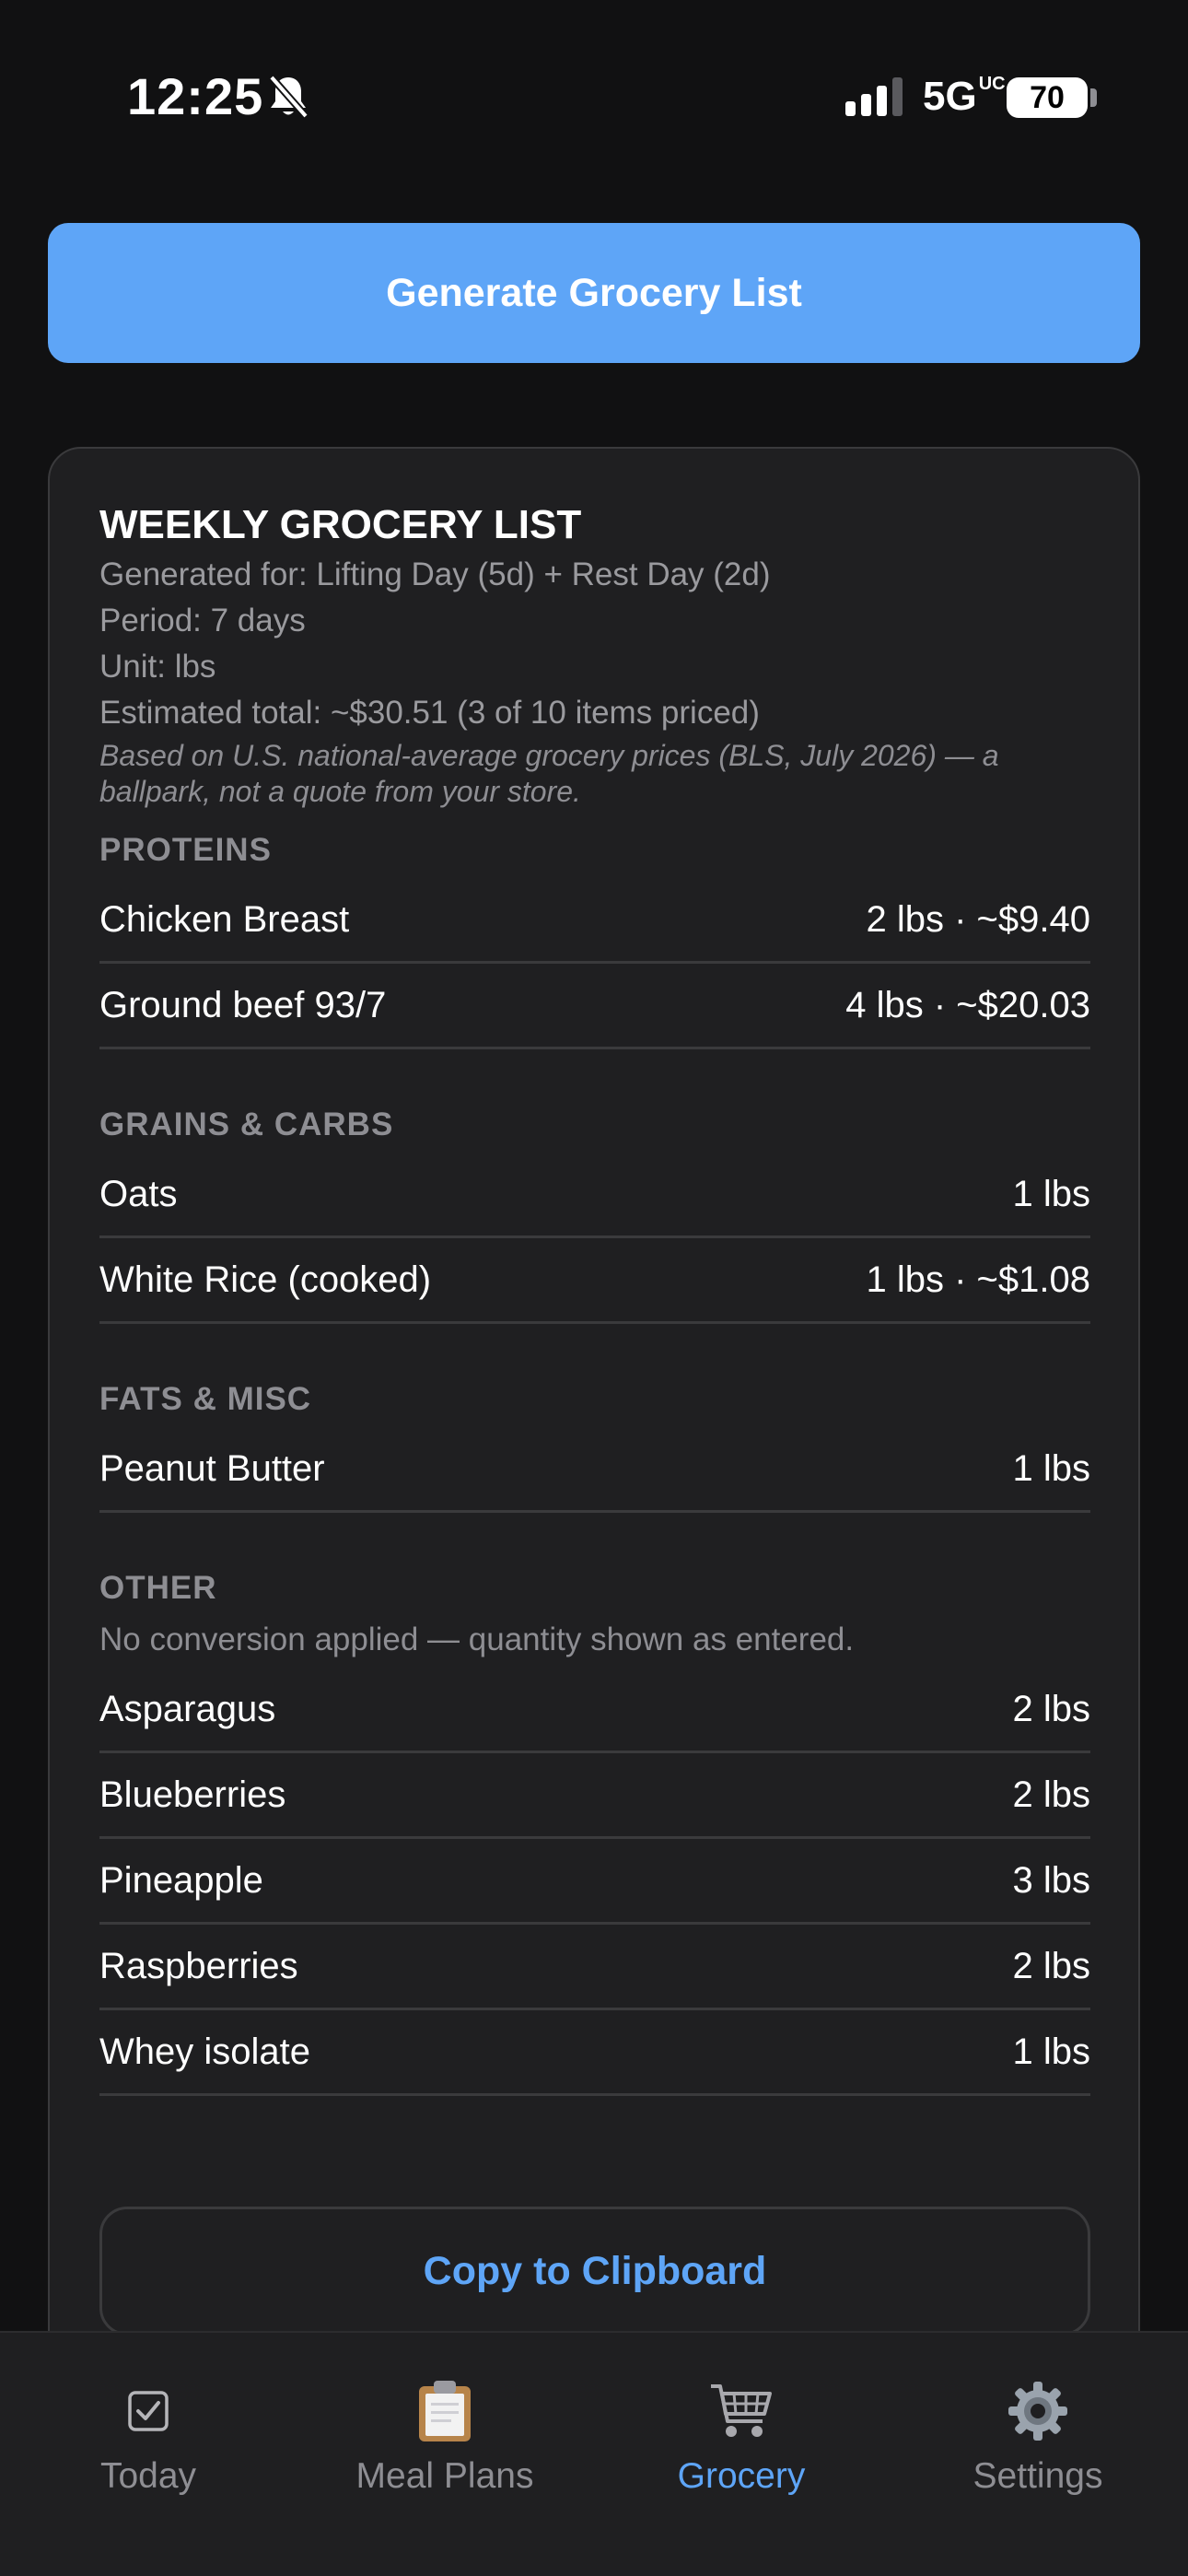 The height and width of the screenshot is (2576, 1188). I want to click on tab-label: Settings, so click(1038, 2476).